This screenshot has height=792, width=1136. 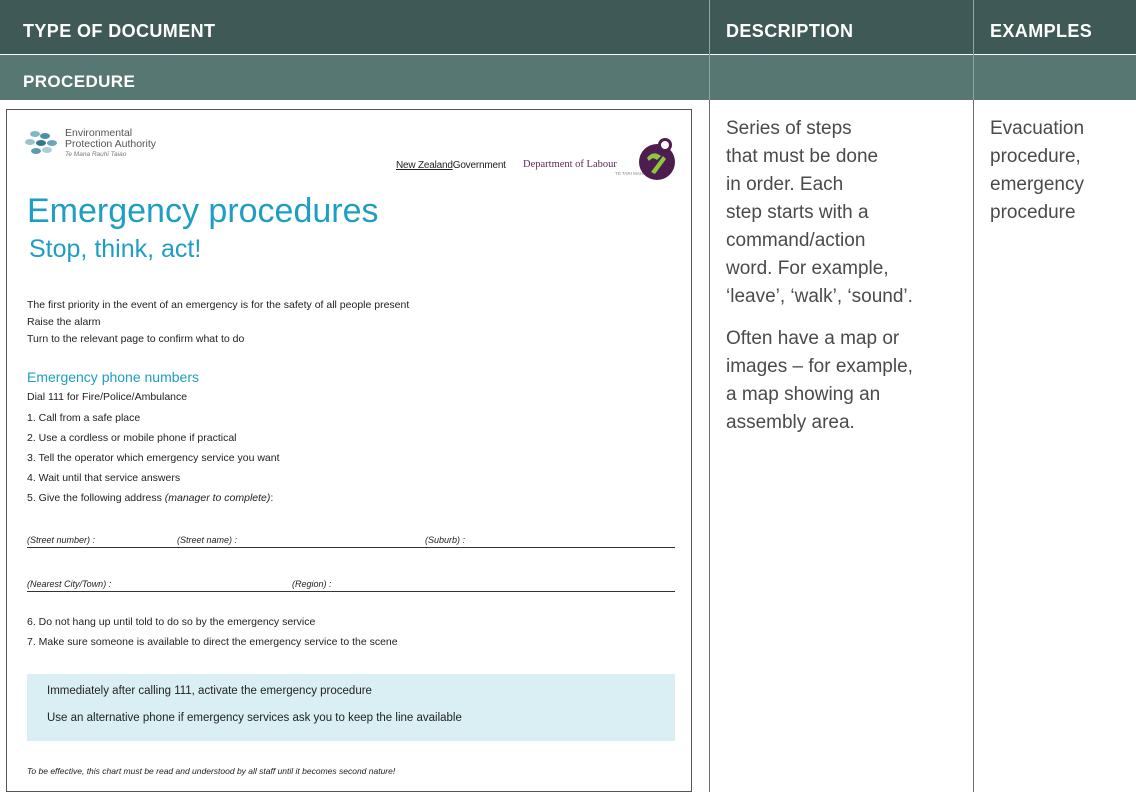 I want to click on document-title: Emergency procedures, so click(x=203, y=211).